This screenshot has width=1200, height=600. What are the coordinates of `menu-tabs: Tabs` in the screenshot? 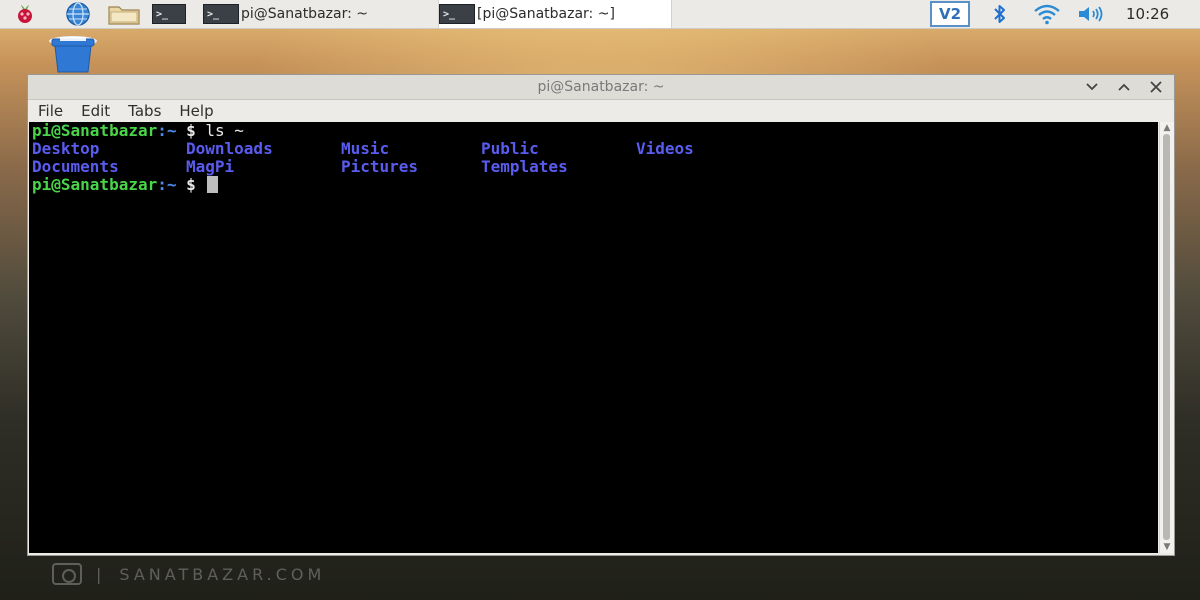 It's located at (144, 111).